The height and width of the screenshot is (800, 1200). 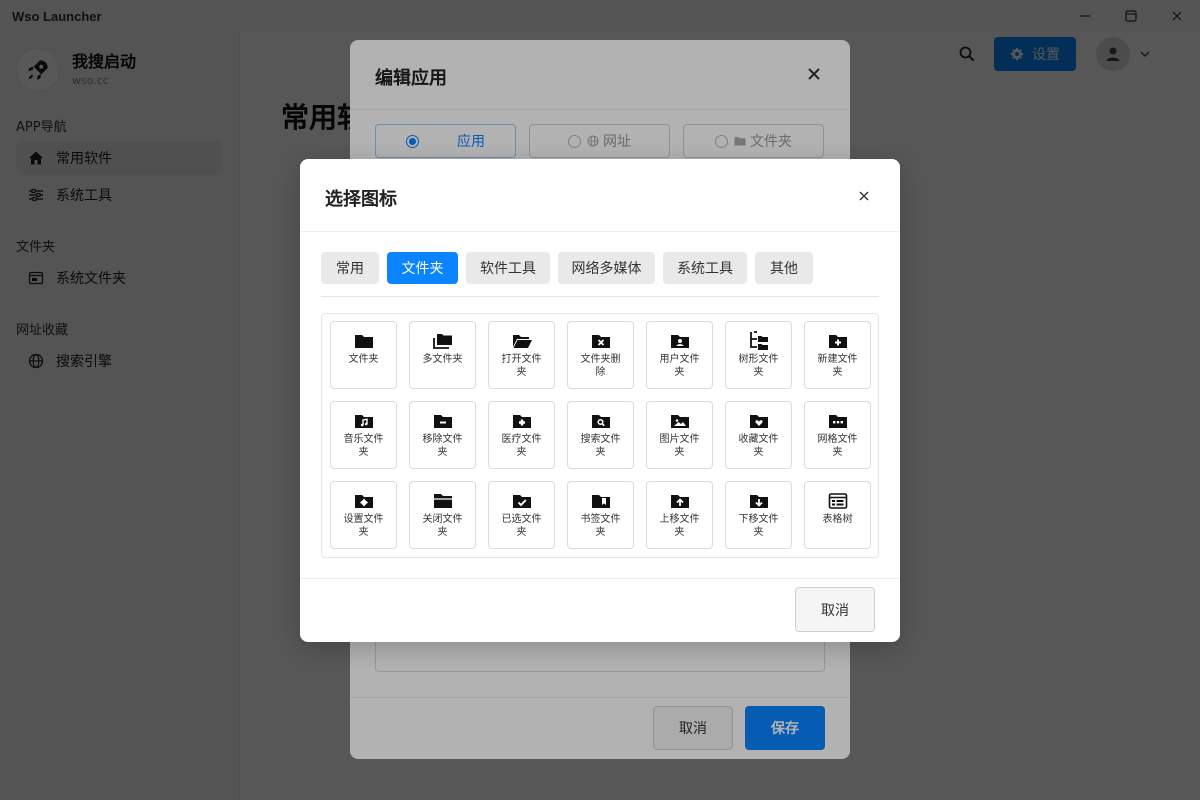 What do you see at coordinates (442, 501) in the screenshot?
I see `folder-closed-icon` at bounding box center [442, 501].